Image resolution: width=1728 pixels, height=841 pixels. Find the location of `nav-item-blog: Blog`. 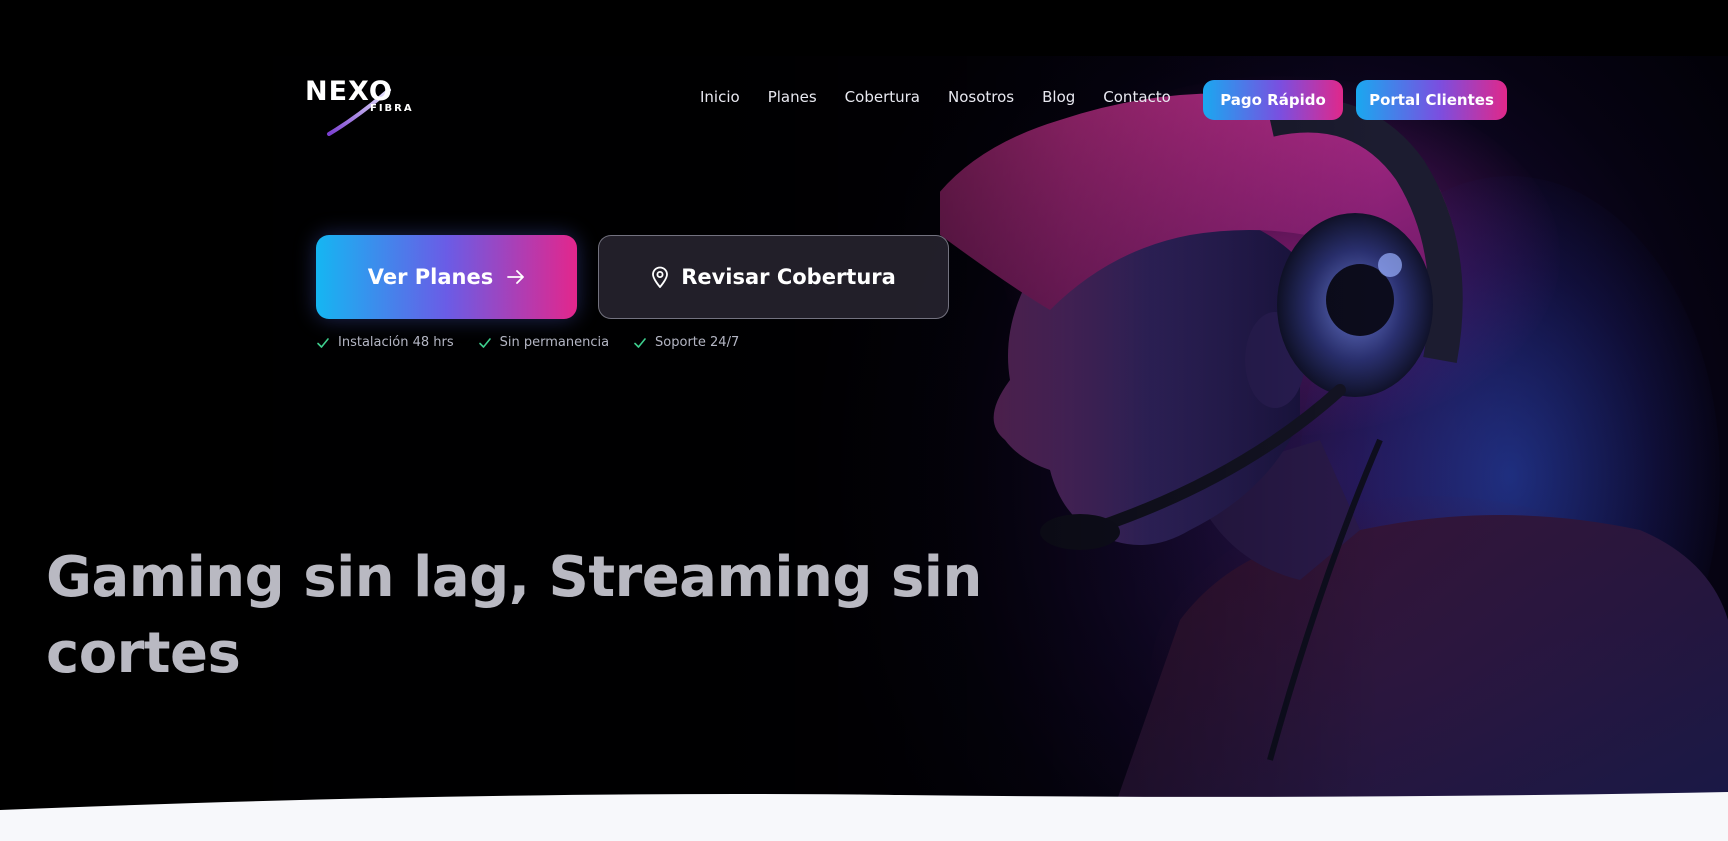

nav-item-blog: Blog is located at coordinates (1058, 100).